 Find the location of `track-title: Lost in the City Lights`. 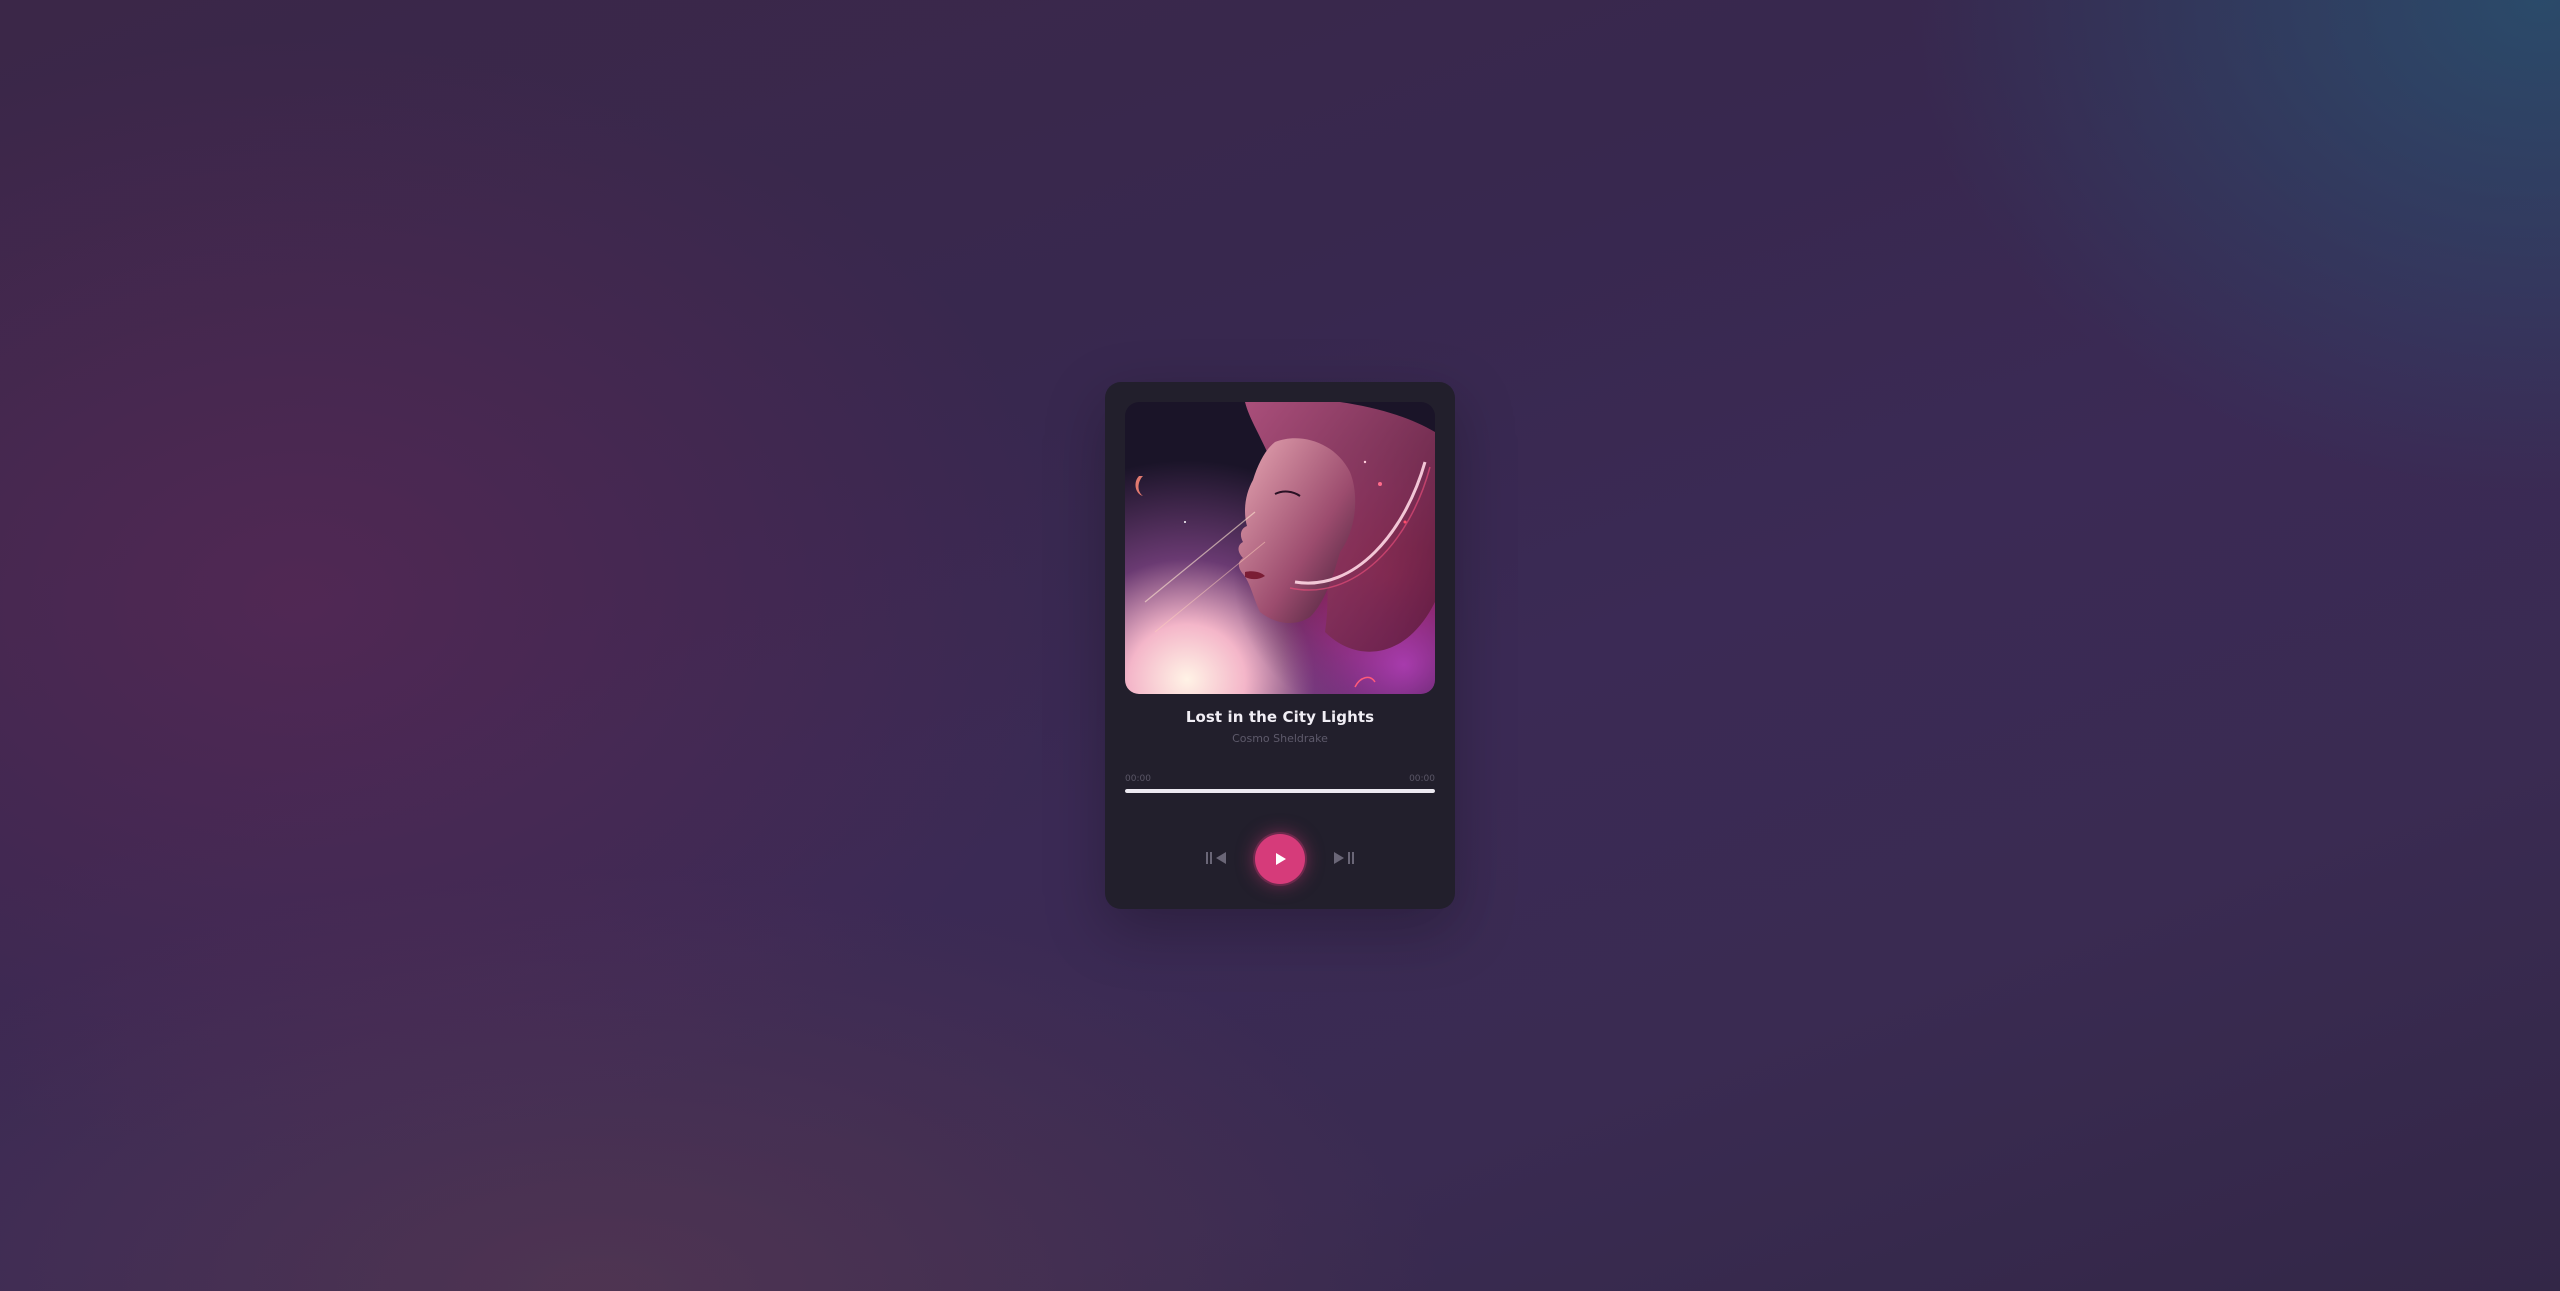

track-title: Lost in the City Lights is located at coordinates (1280, 717).